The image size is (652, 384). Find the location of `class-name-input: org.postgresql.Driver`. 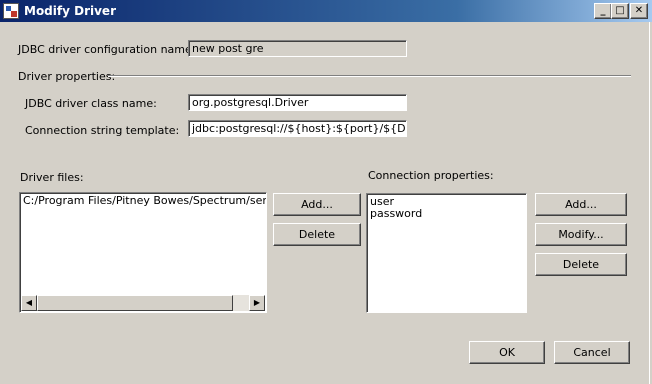

class-name-input: org.postgresql.Driver is located at coordinates (297, 102).